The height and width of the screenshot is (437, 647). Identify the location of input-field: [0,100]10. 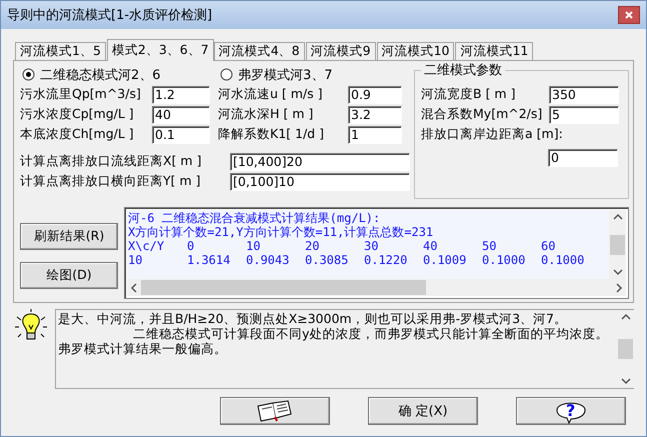
(320, 181).